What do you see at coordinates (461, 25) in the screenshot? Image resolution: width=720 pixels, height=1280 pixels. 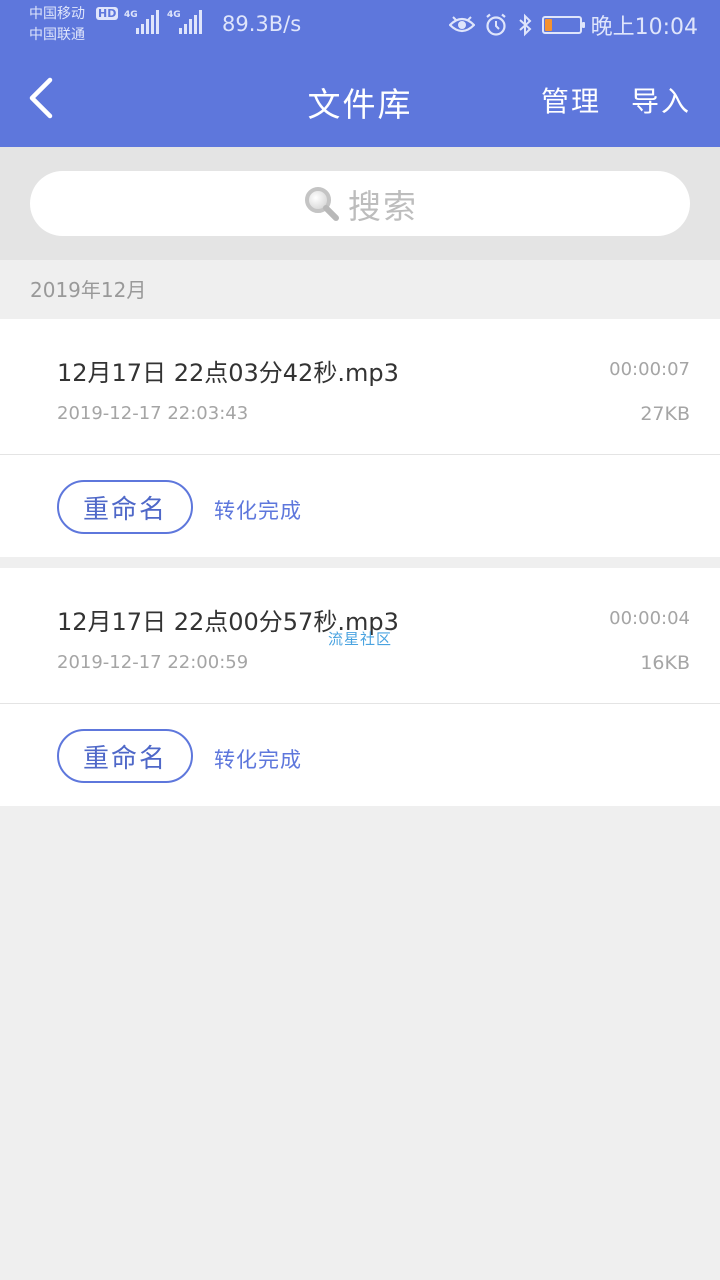 I see `eye-icon` at bounding box center [461, 25].